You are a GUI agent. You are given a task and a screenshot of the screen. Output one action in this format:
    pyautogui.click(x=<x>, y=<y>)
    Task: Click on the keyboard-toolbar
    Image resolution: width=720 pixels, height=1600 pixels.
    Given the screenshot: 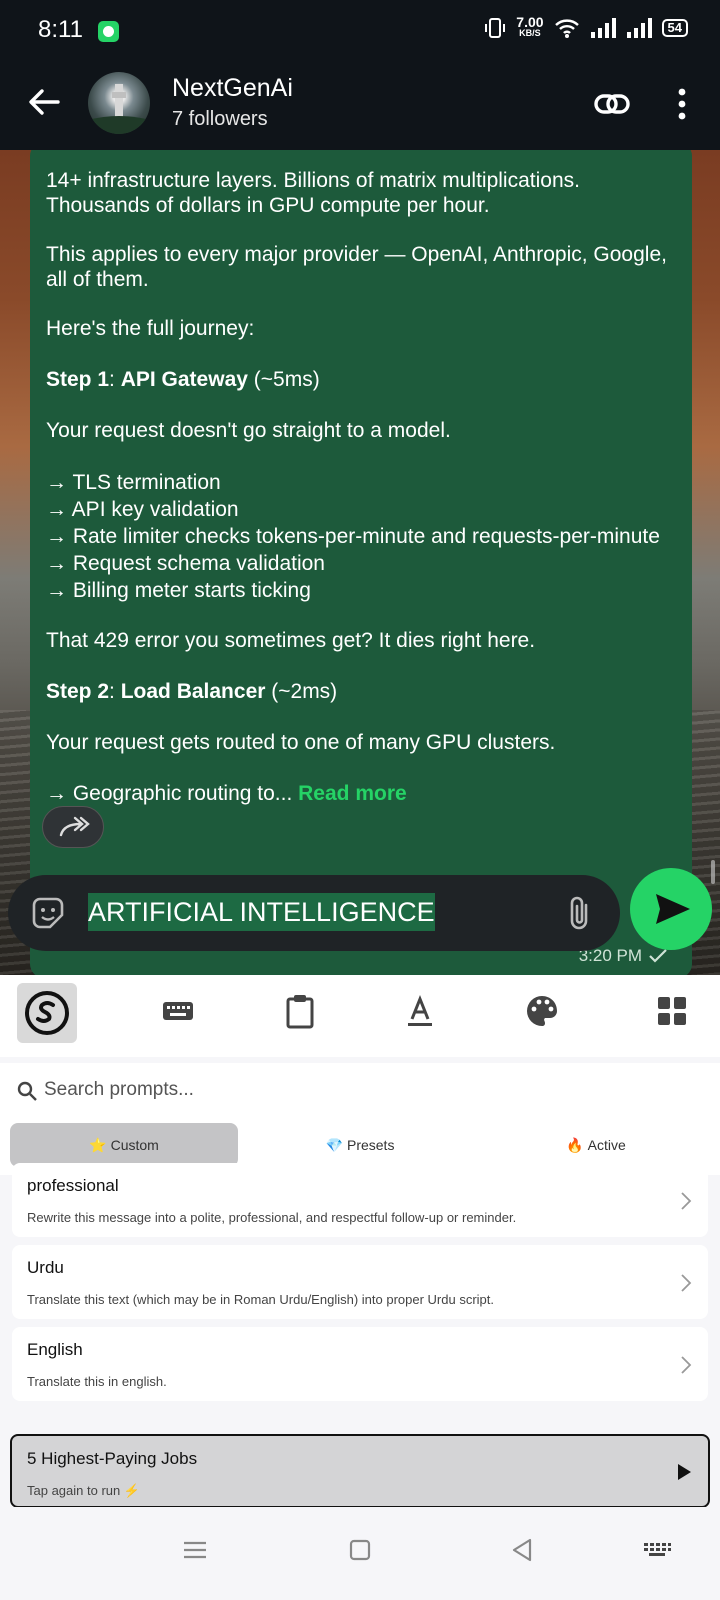 What is the action you would take?
    pyautogui.click(x=360, y=1016)
    